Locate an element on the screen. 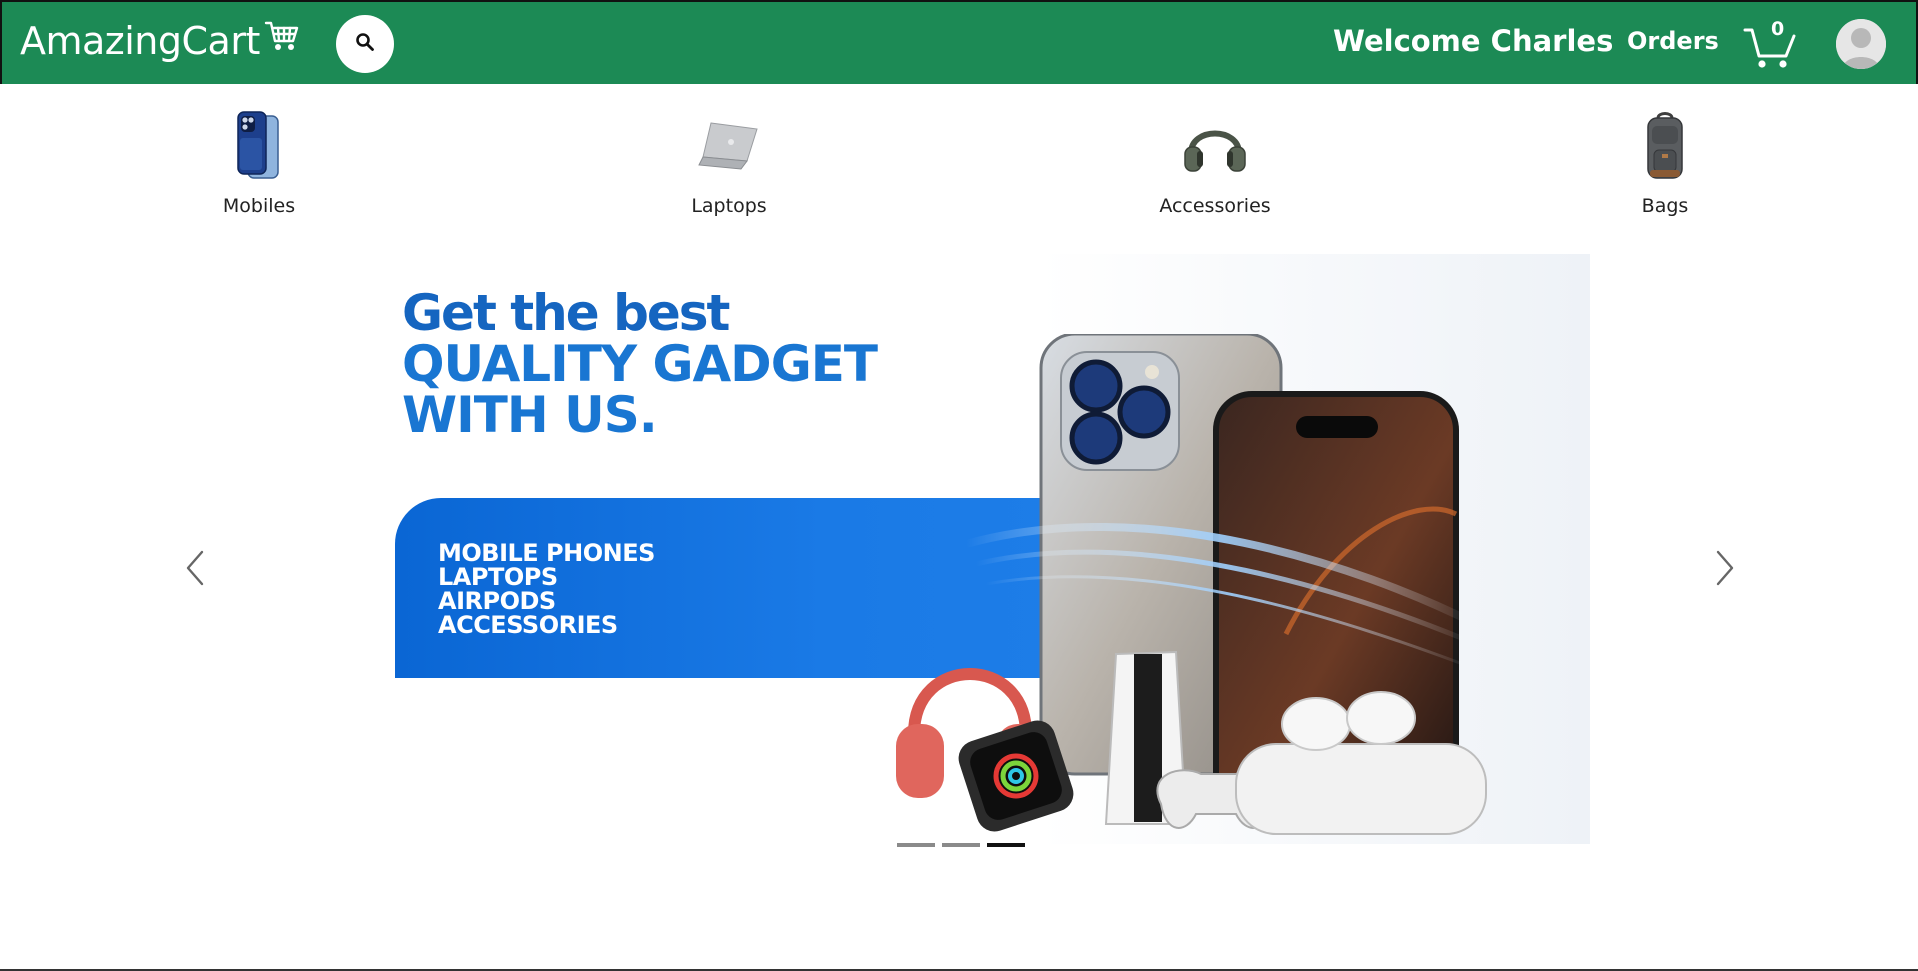 This screenshot has width=1918, height=971. brand-logo: AmazingCart is located at coordinates (160, 41).